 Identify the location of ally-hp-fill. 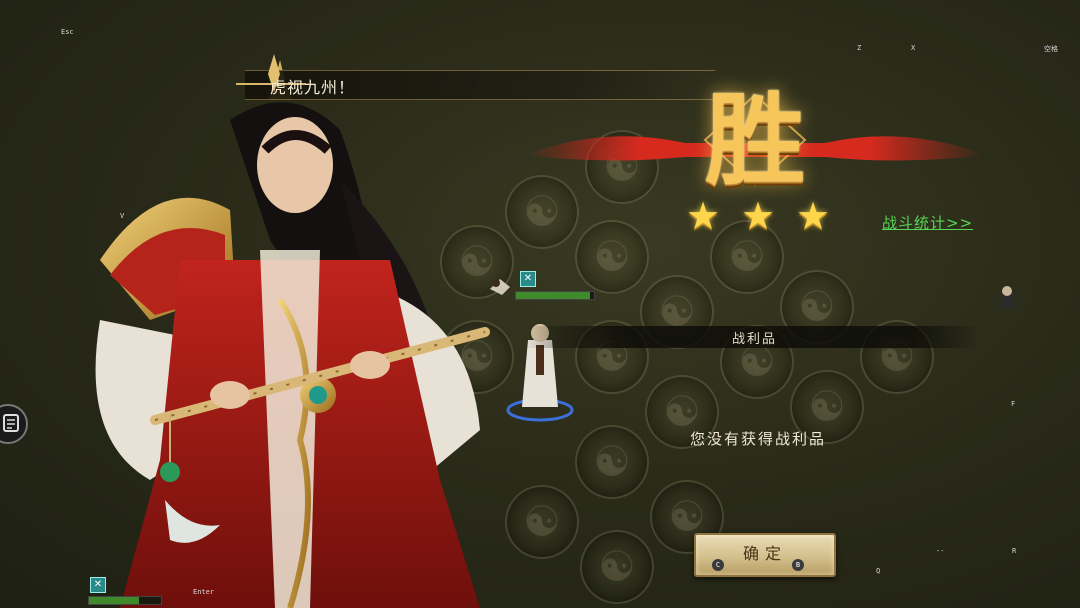
(553, 295).